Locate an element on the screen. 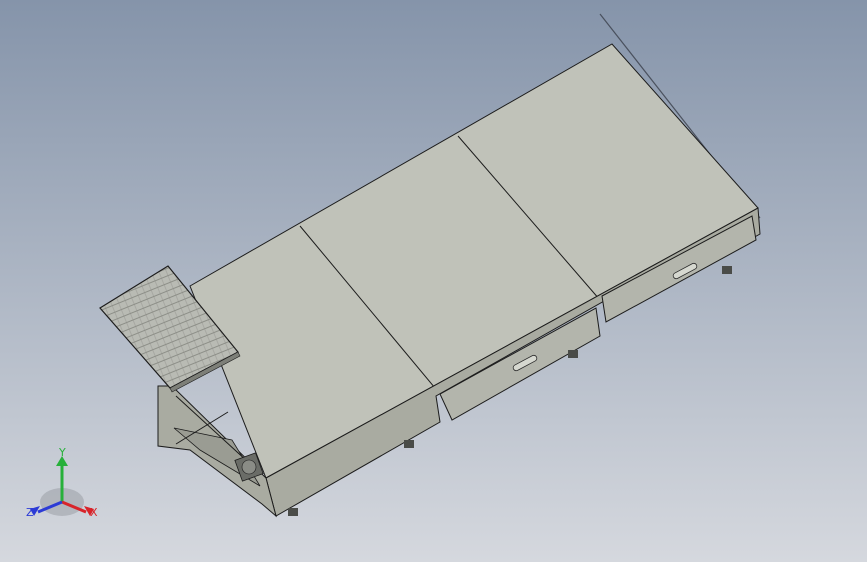 The width and height of the screenshot is (867, 562). triad-x-label: X is located at coordinates (94, 512).